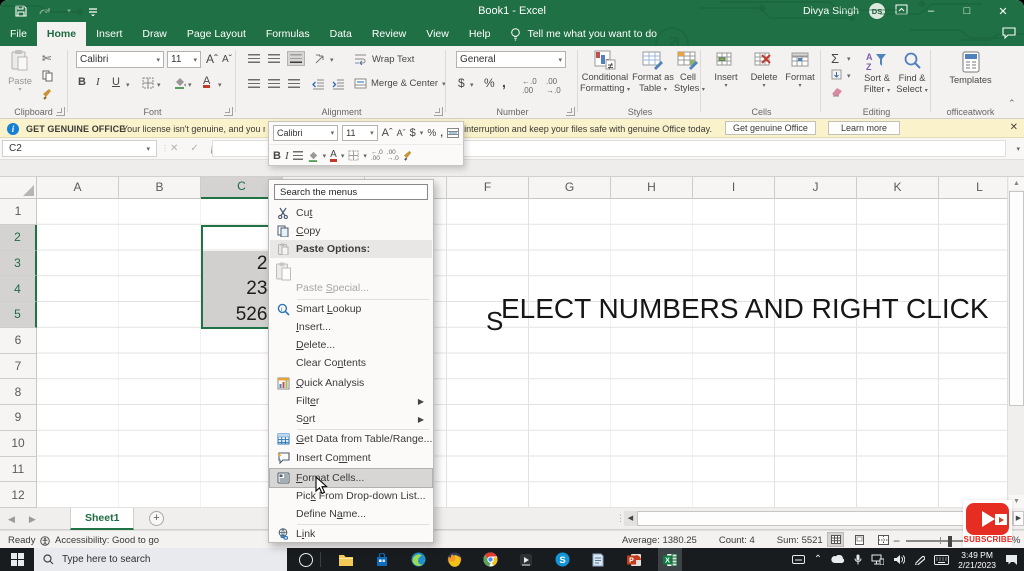 Image resolution: width=1024 pixels, height=571 pixels. Describe the element at coordinates (294, 83) in the screenshot. I see `align-right-icon` at that location.